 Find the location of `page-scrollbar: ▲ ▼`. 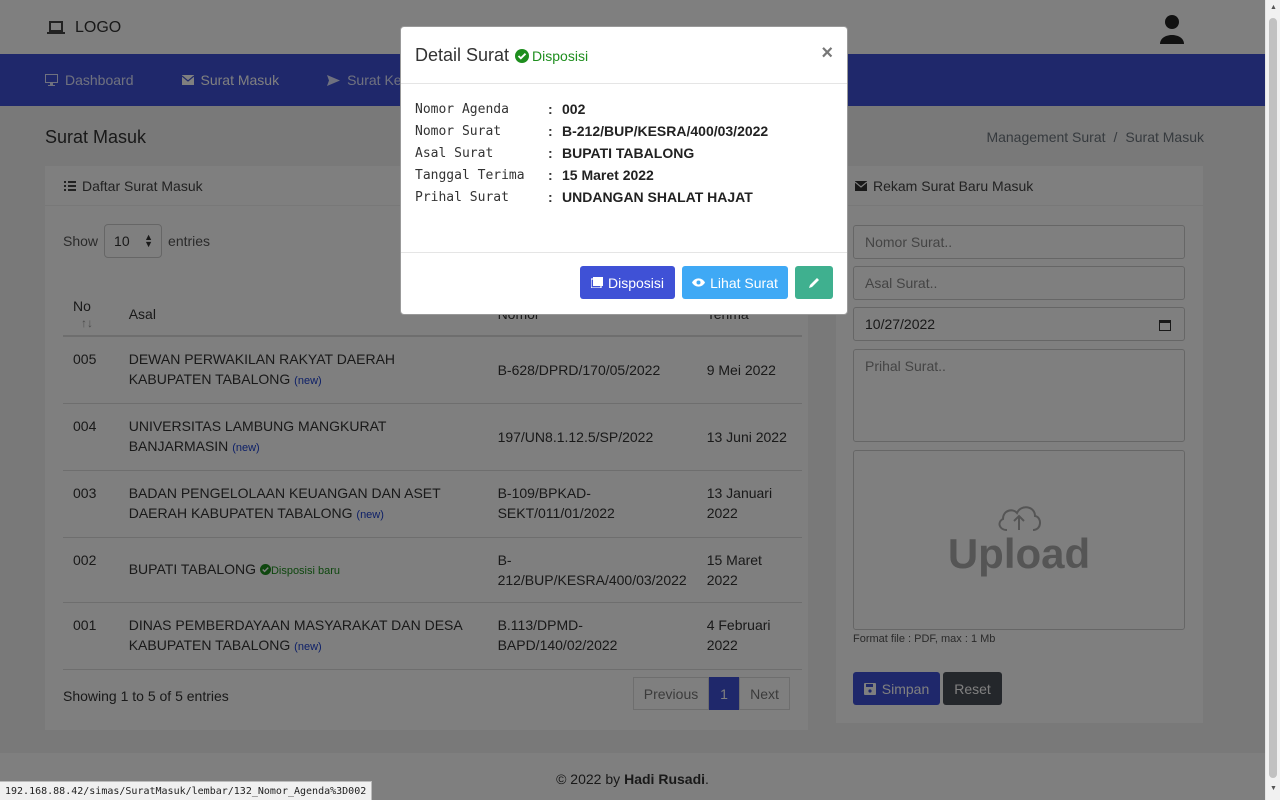

page-scrollbar: ▲ ▼ is located at coordinates (1272, 400).